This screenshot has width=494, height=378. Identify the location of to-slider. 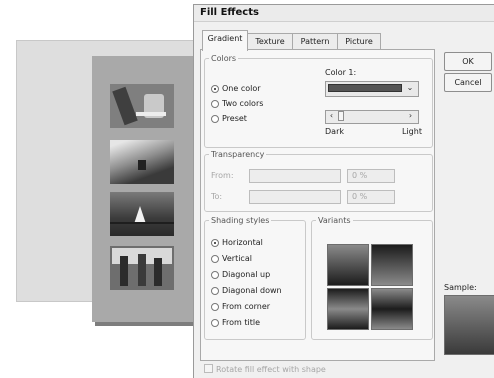
(295, 197).